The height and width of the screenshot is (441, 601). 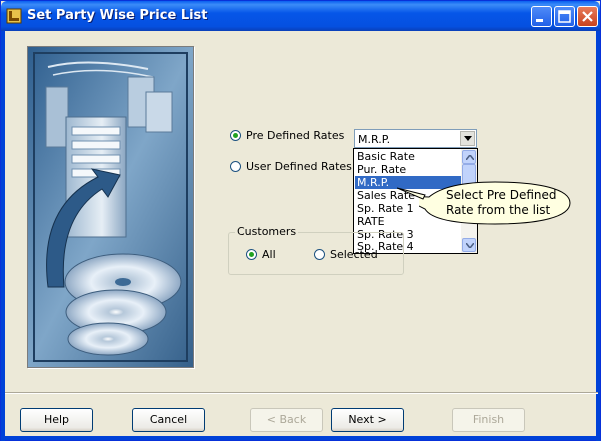 What do you see at coordinates (269, 254) in the screenshot?
I see `customers-all-label: All` at bounding box center [269, 254].